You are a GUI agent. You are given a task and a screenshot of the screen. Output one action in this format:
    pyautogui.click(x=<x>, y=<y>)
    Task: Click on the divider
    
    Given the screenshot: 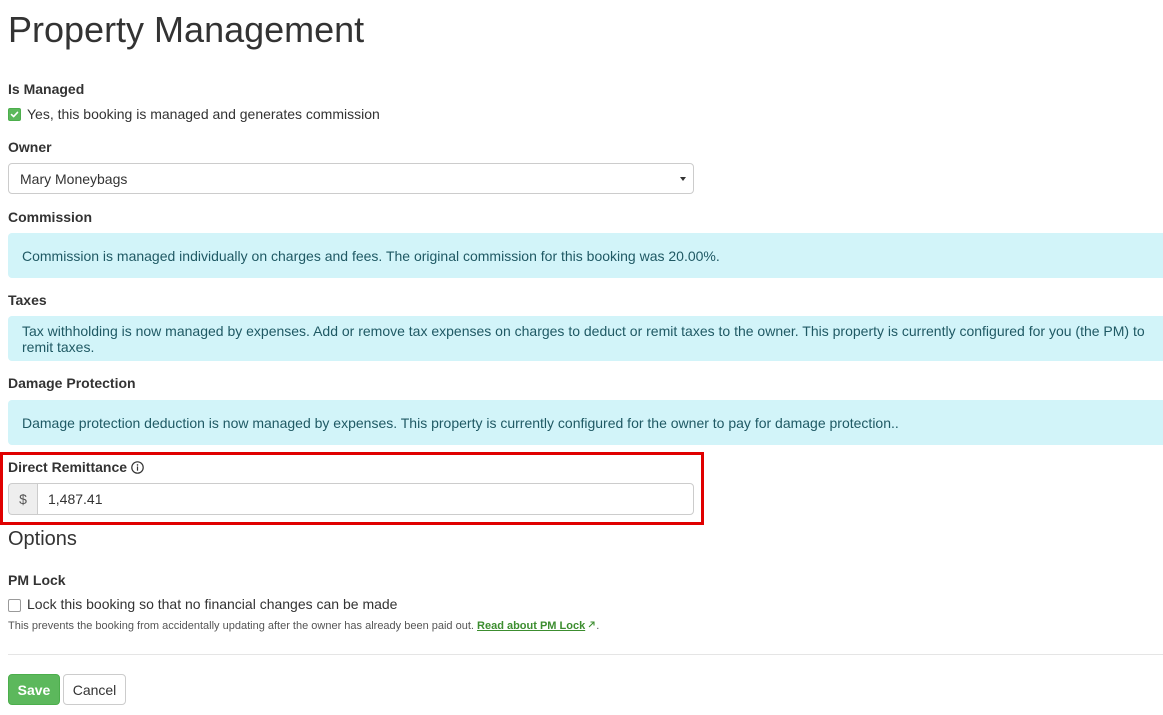 What is the action you would take?
    pyautogui.click(x=585, y=654)
    